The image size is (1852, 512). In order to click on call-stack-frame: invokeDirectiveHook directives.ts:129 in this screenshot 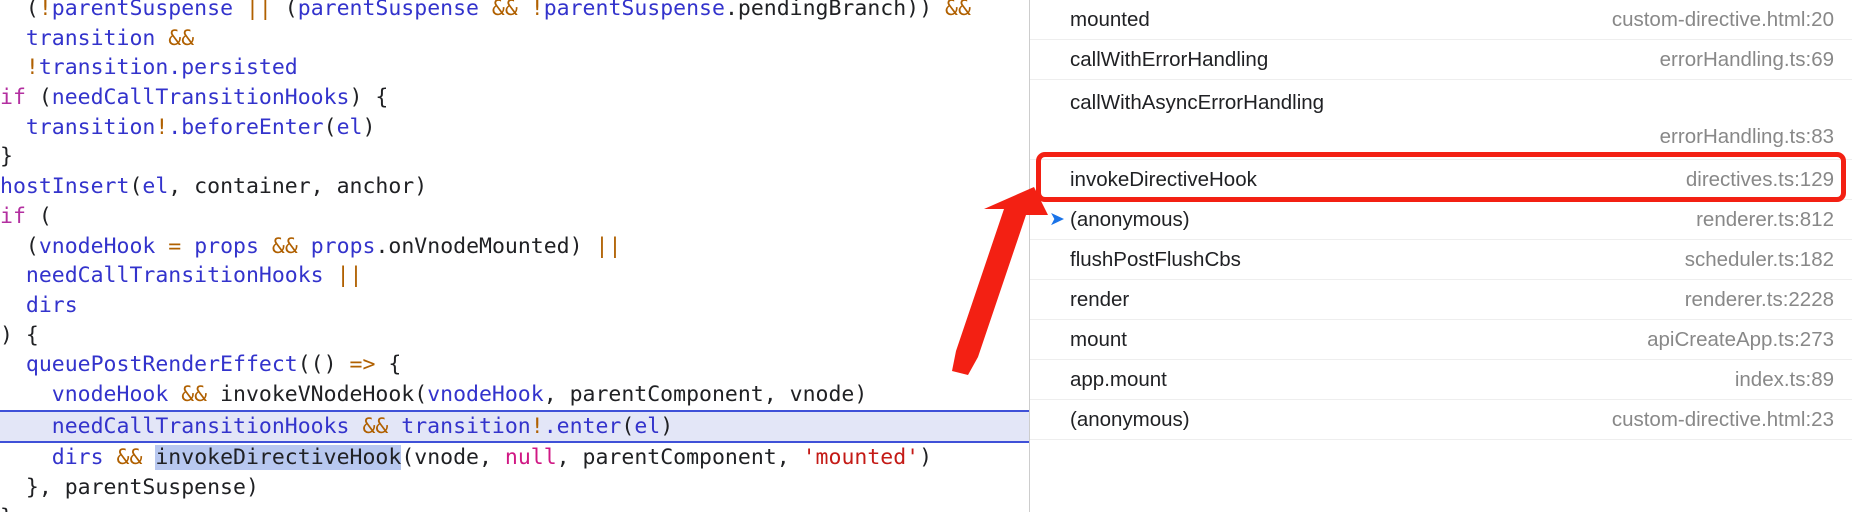, I will do `click(1441, 180)`.